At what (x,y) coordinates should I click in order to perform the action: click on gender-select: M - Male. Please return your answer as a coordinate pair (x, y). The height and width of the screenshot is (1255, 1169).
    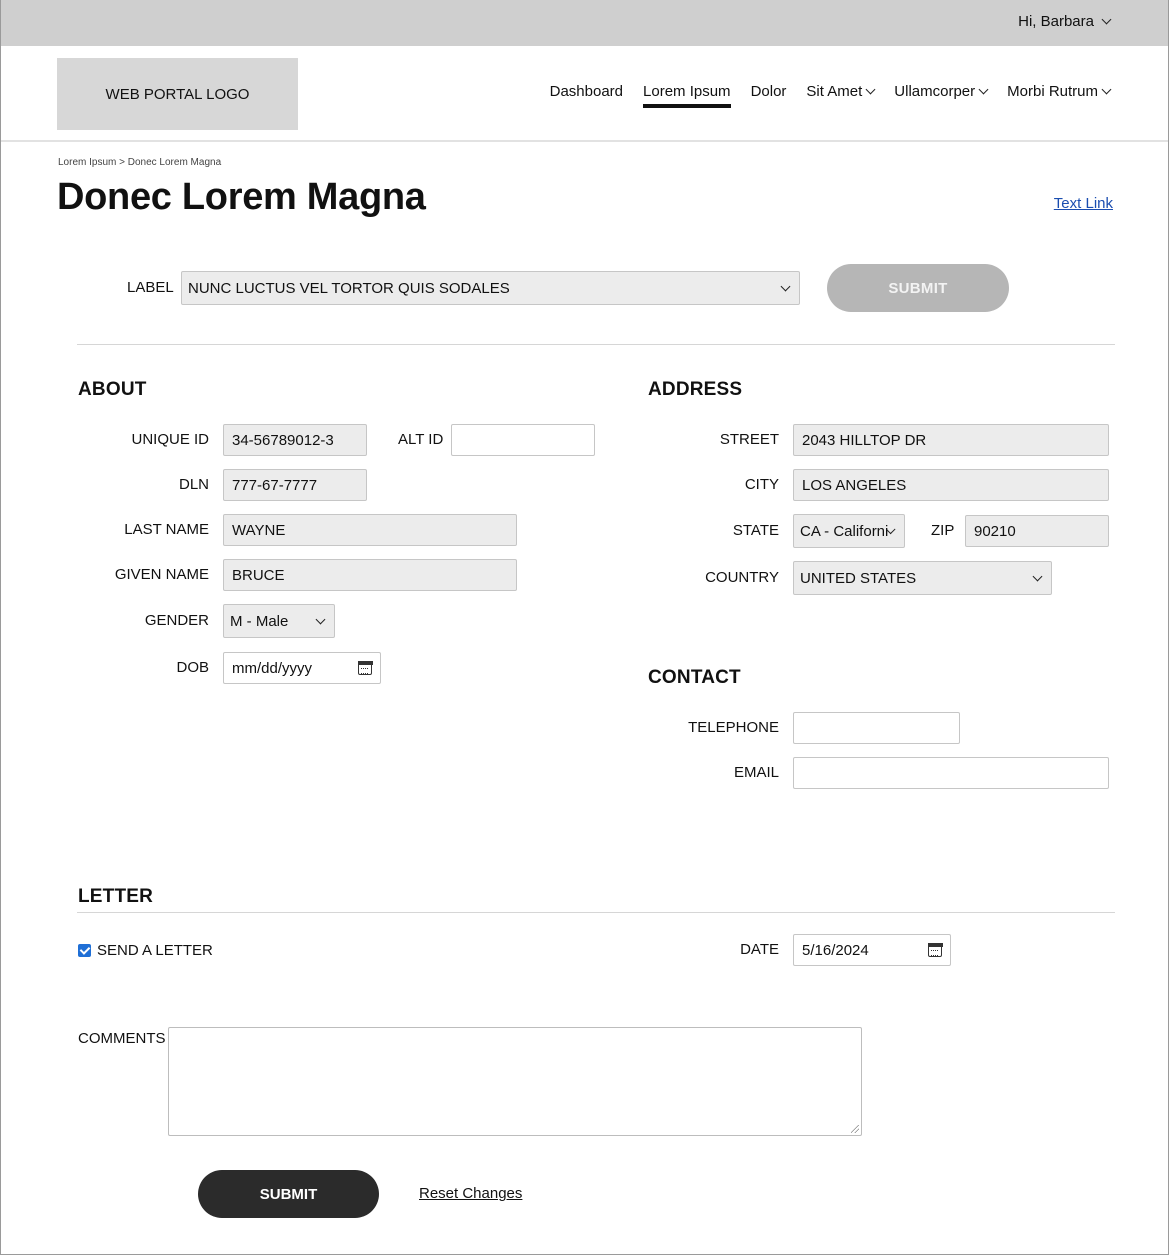
    Looking at the image, I should click on (279, 621).